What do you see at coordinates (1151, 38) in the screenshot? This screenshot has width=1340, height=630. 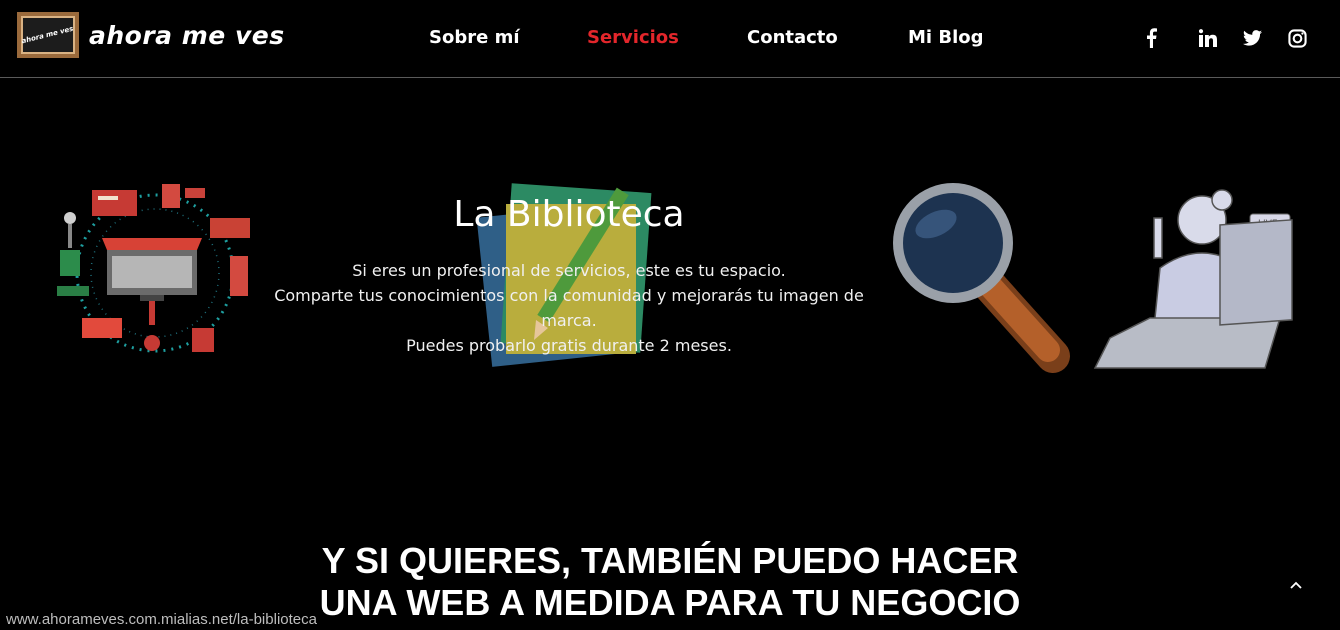 I see `facebook-icon` at bounding box center [1151, 38].